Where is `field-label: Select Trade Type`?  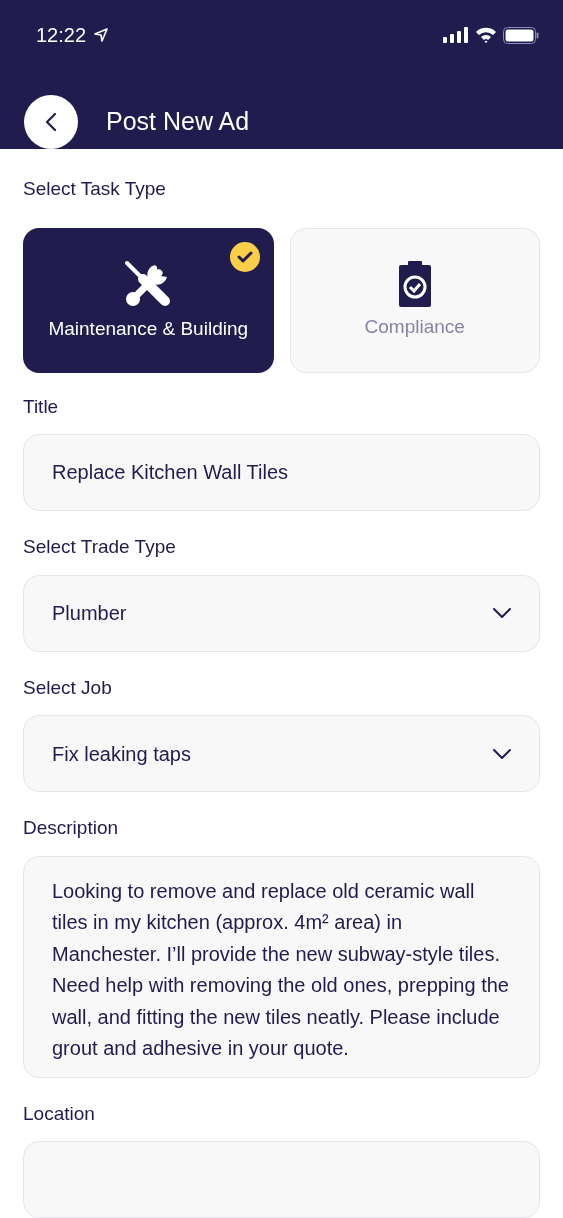
field-label: Select Trade Type is located at coordinates (100, 547).